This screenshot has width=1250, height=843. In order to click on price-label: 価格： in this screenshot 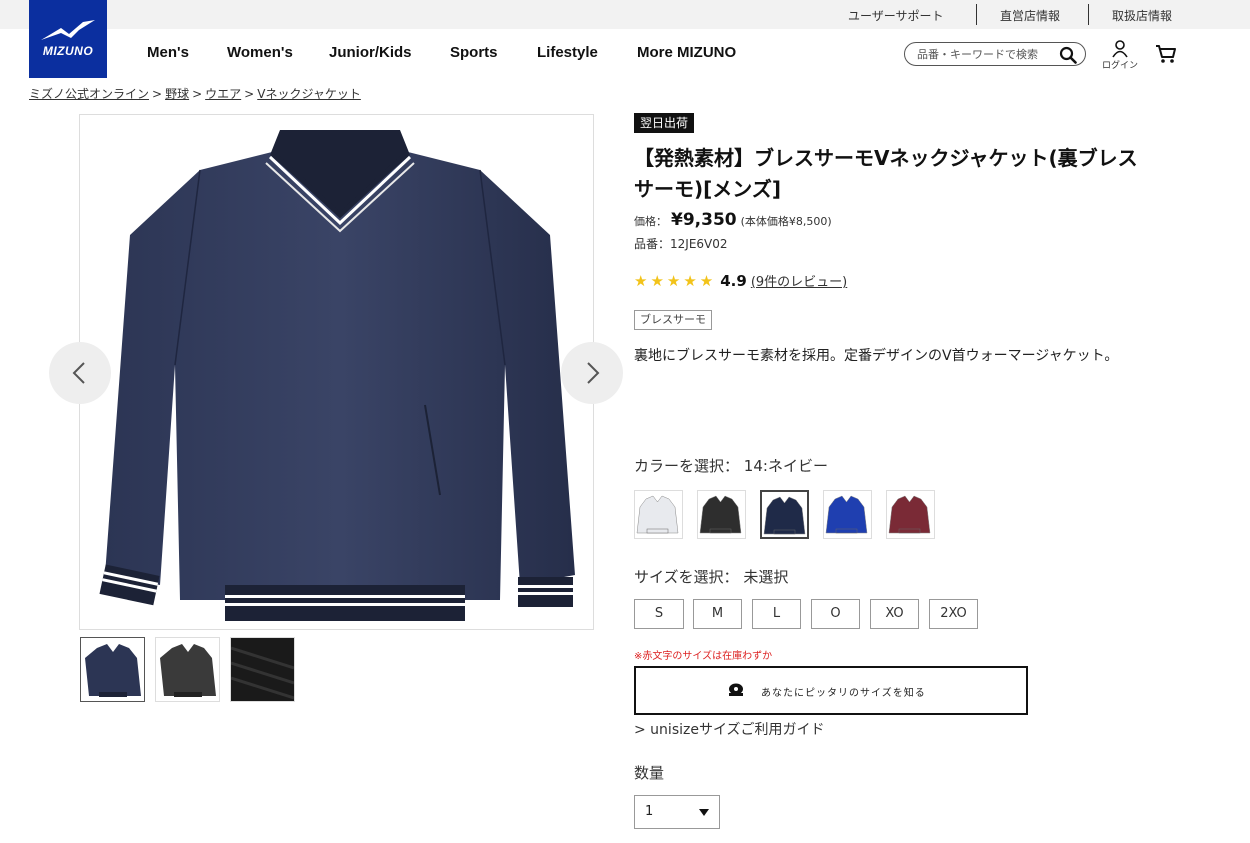, I will do `click(650, 221)`.